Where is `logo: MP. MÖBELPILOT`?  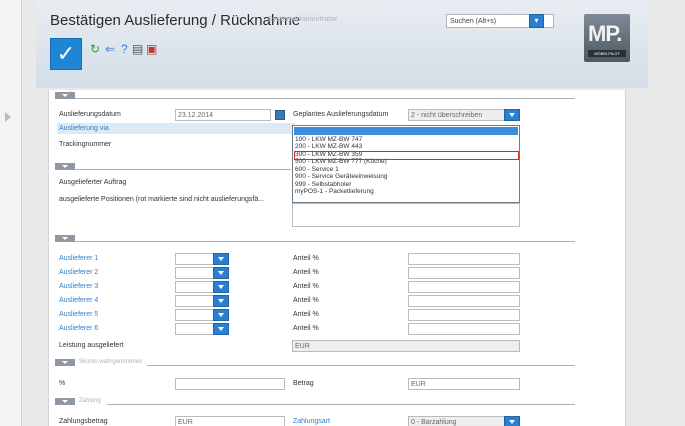
logo: MP. MÖBELPILOT is located at coordinates (607, 38).